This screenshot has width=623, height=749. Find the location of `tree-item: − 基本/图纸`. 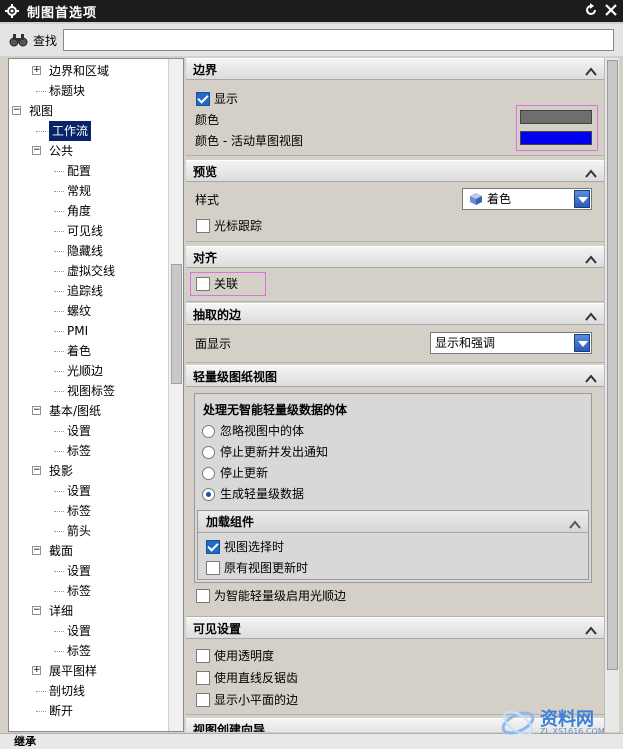

tree-item: − 基本/图纸 is located at coordinates (89, 411).